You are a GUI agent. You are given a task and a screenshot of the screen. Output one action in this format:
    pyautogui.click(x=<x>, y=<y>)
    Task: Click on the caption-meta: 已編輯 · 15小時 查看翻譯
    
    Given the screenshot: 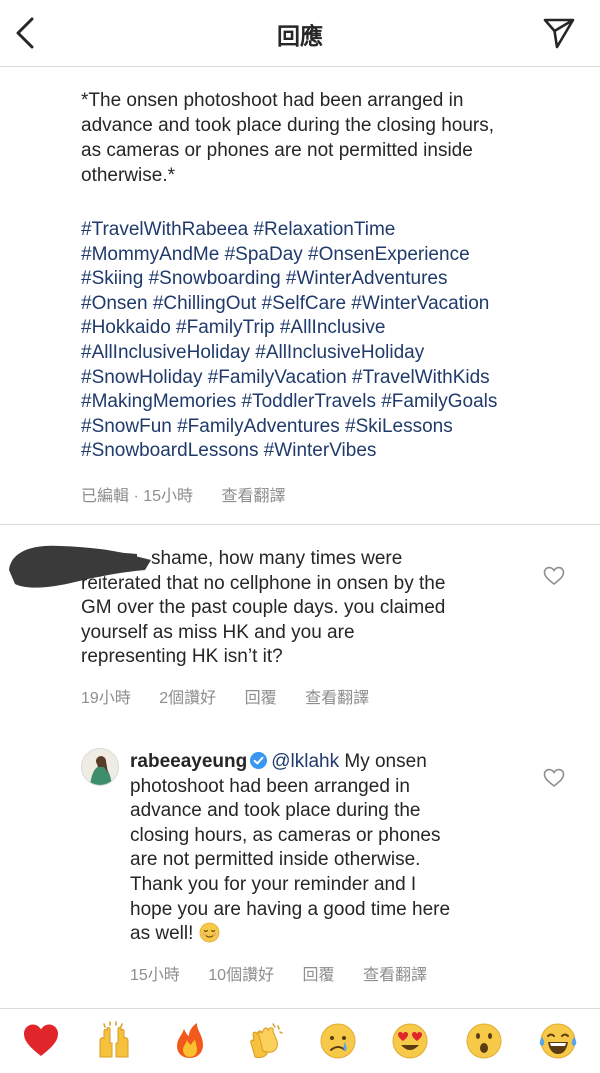 What is the action you would take?
    pyautogui.click(x=183, y=494)
    